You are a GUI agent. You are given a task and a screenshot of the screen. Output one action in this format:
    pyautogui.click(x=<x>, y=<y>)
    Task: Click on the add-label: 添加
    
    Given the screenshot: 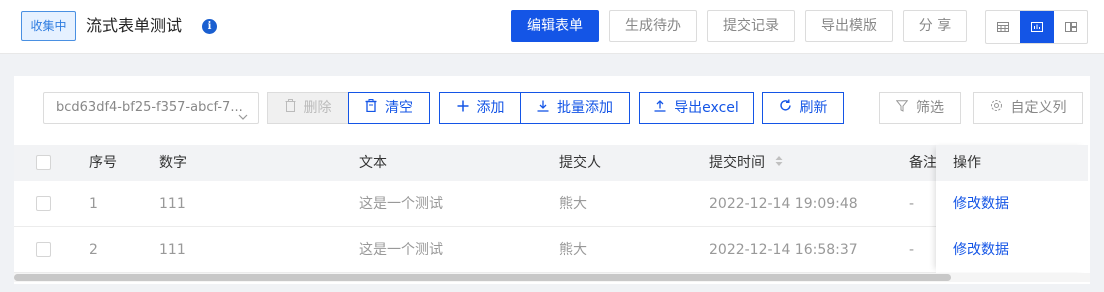 What is the action you would take?
    pyautogui.click(x=490, y=108)
    